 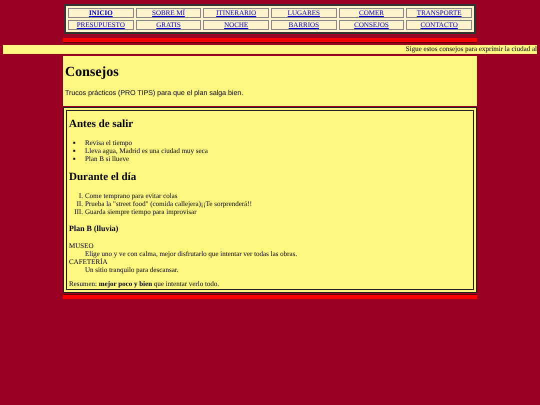 What do you see at coordinates (92, 73) in the screenshot?
I see `page-title: Consejos` at bounding box center [92, 73].